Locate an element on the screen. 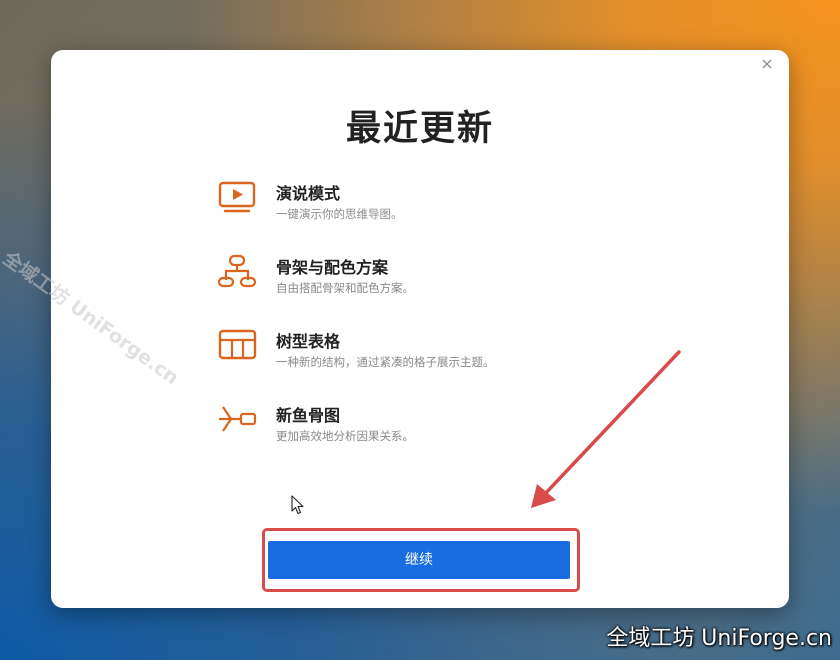 The height and width of the screenshot is (660, 840). dialog-title: 最近更新 is located at coordinates (419, 129).